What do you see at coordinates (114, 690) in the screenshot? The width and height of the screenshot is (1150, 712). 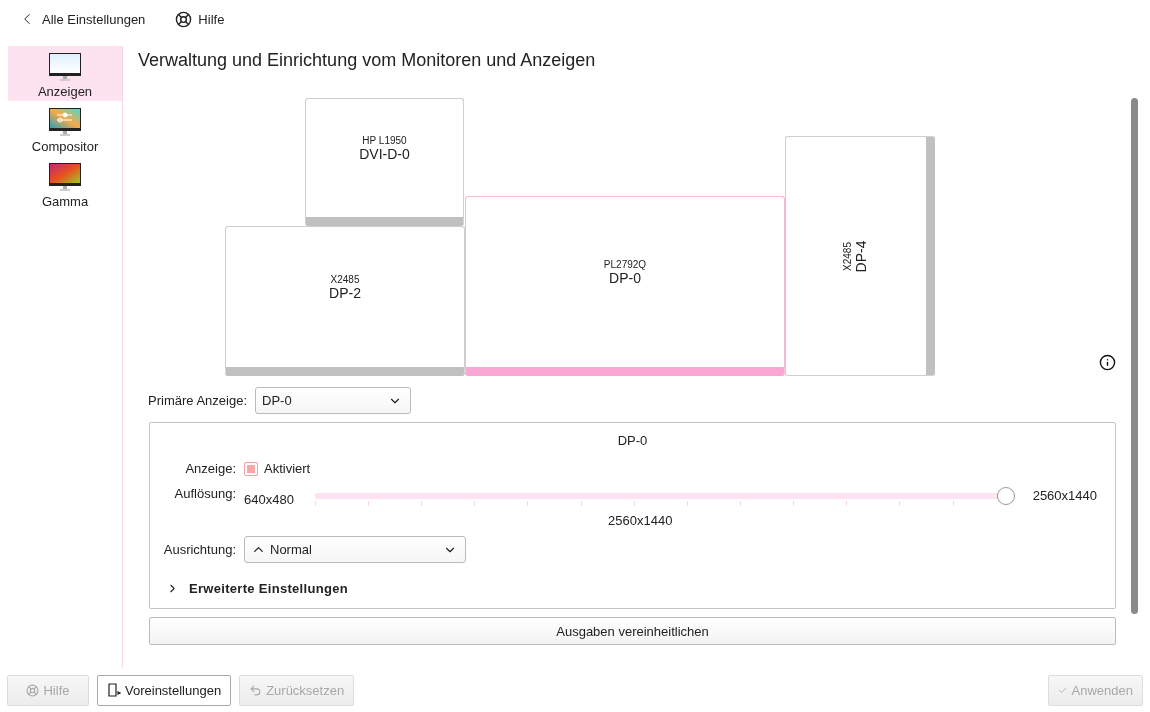 I see `document-icon` at bounding box center [114, 690].